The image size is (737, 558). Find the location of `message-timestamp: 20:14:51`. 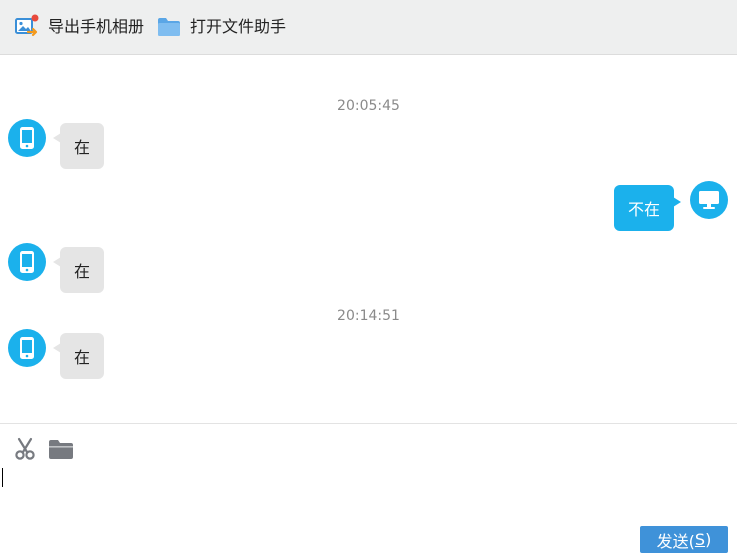

message-timestamp: 20:14:51 is located at coordinates (368, 316).